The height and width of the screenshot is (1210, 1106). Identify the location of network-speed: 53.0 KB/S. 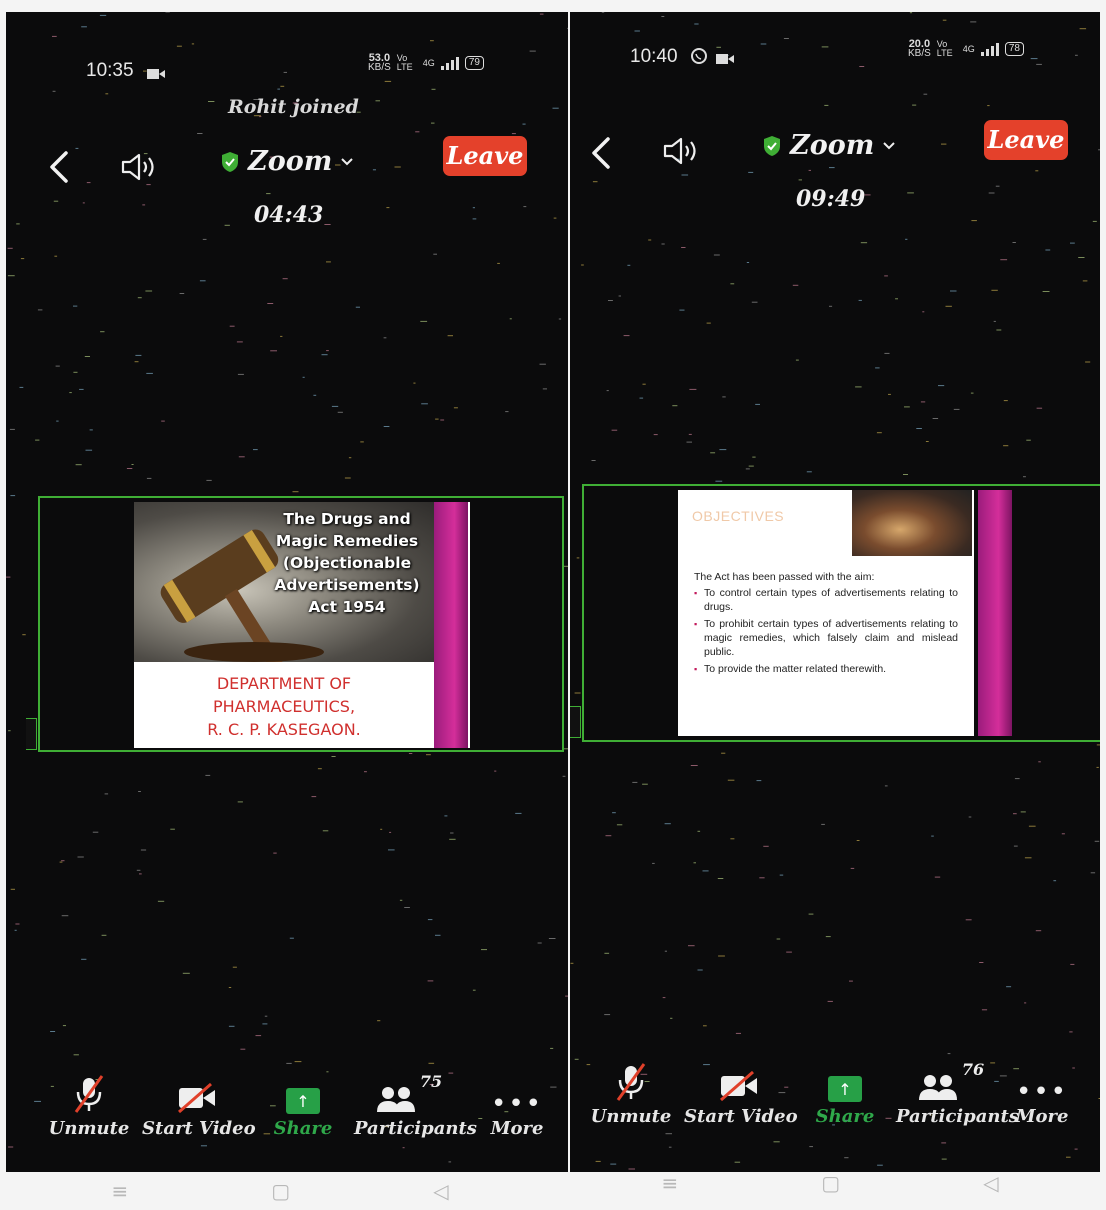
(379, 62).